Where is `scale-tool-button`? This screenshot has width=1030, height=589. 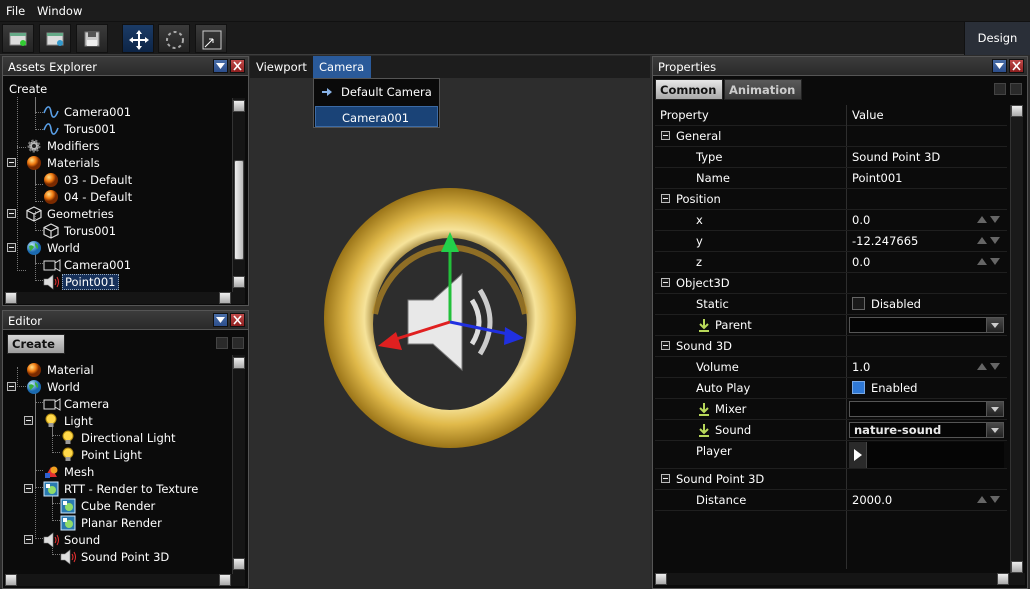
scale-tool-button is located at coordinates (211, 38).